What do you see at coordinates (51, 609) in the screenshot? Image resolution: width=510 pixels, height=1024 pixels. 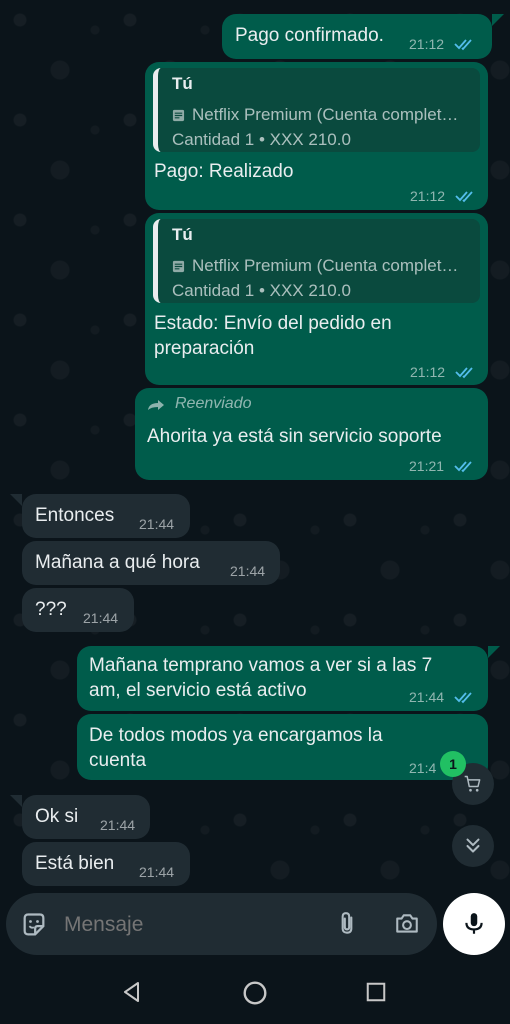 I see `message-text: ???` at bounding box center [51, 609].